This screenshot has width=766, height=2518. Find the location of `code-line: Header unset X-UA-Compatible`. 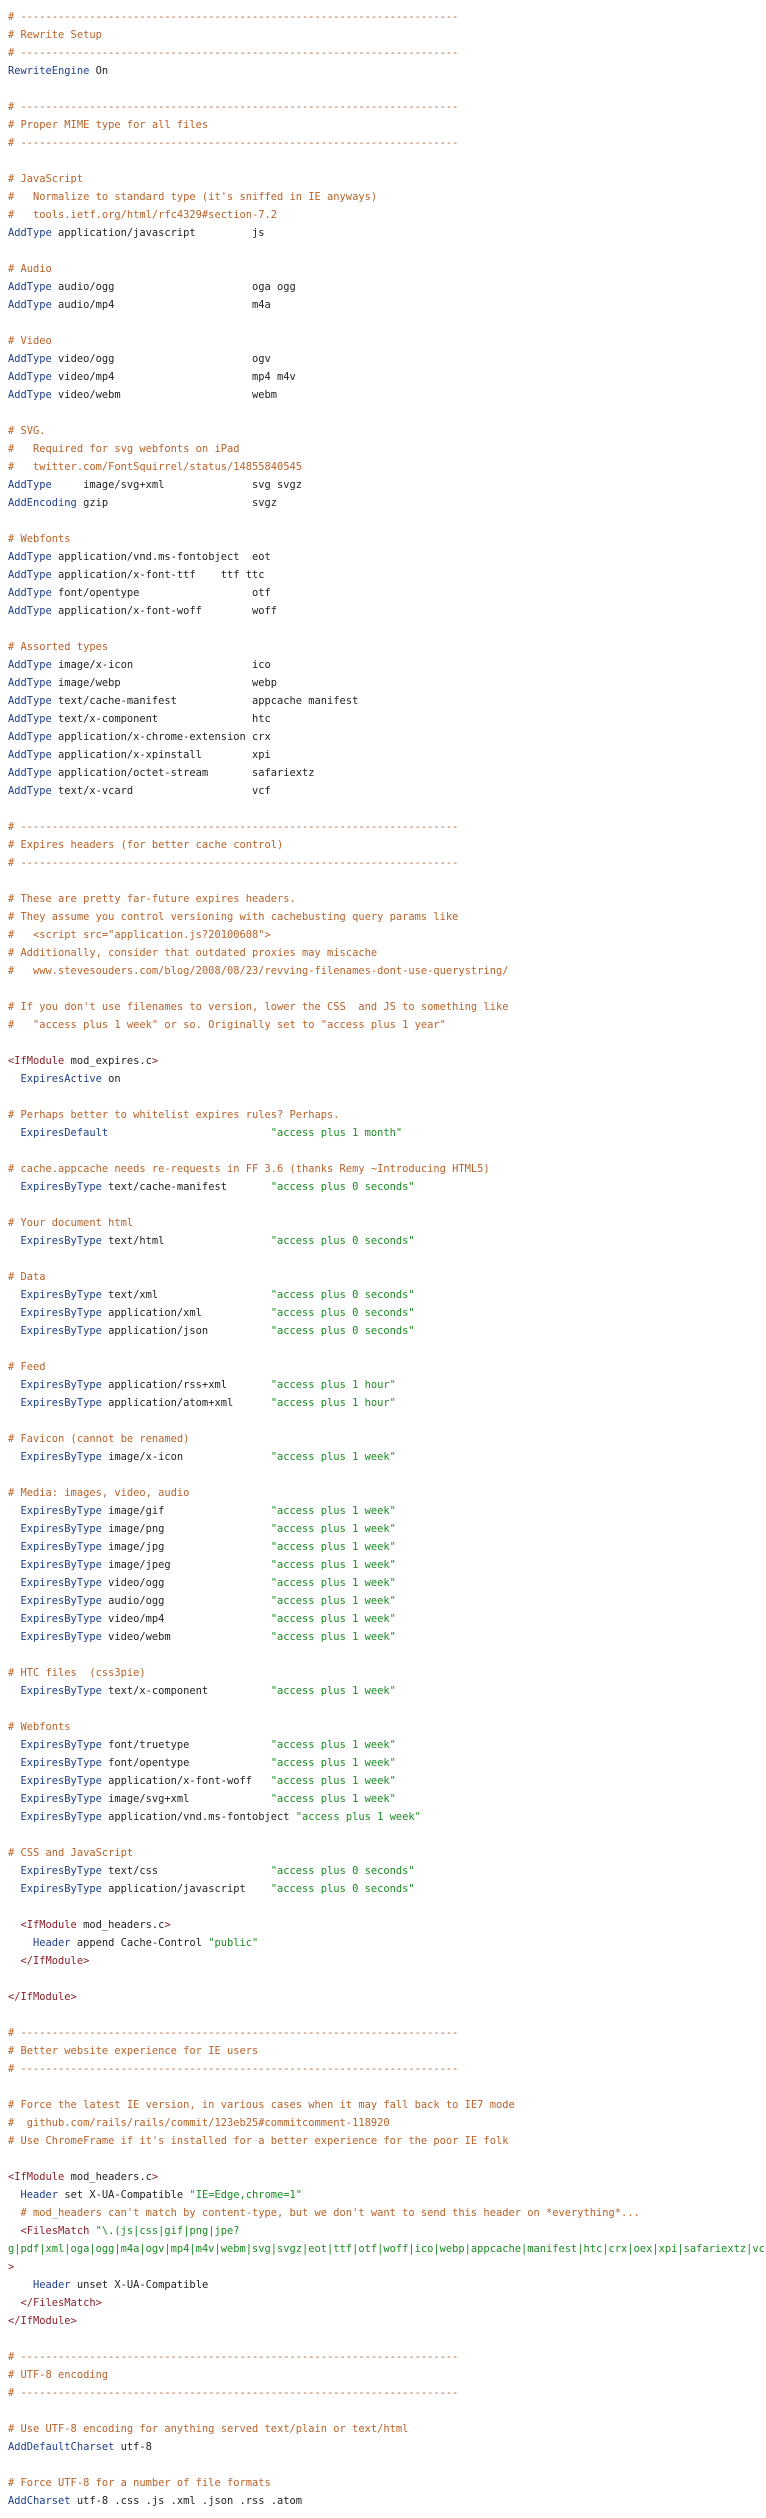

code-line: Header unset X-UA-Compatible is located at coordinates (387, 2285).